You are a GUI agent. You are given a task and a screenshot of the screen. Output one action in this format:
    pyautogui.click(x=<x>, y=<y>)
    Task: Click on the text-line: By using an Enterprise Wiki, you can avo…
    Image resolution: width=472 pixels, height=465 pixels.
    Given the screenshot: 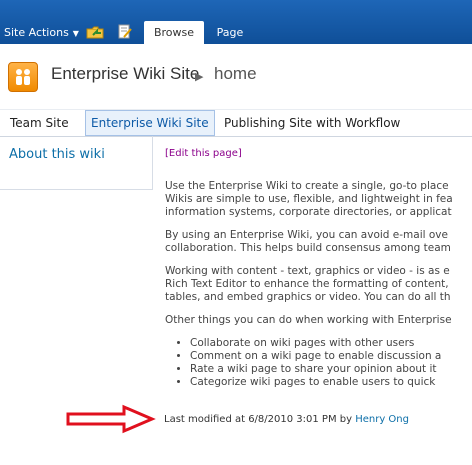 What is the action you would take?
    pyautogui.click(x=306, y=235)
    